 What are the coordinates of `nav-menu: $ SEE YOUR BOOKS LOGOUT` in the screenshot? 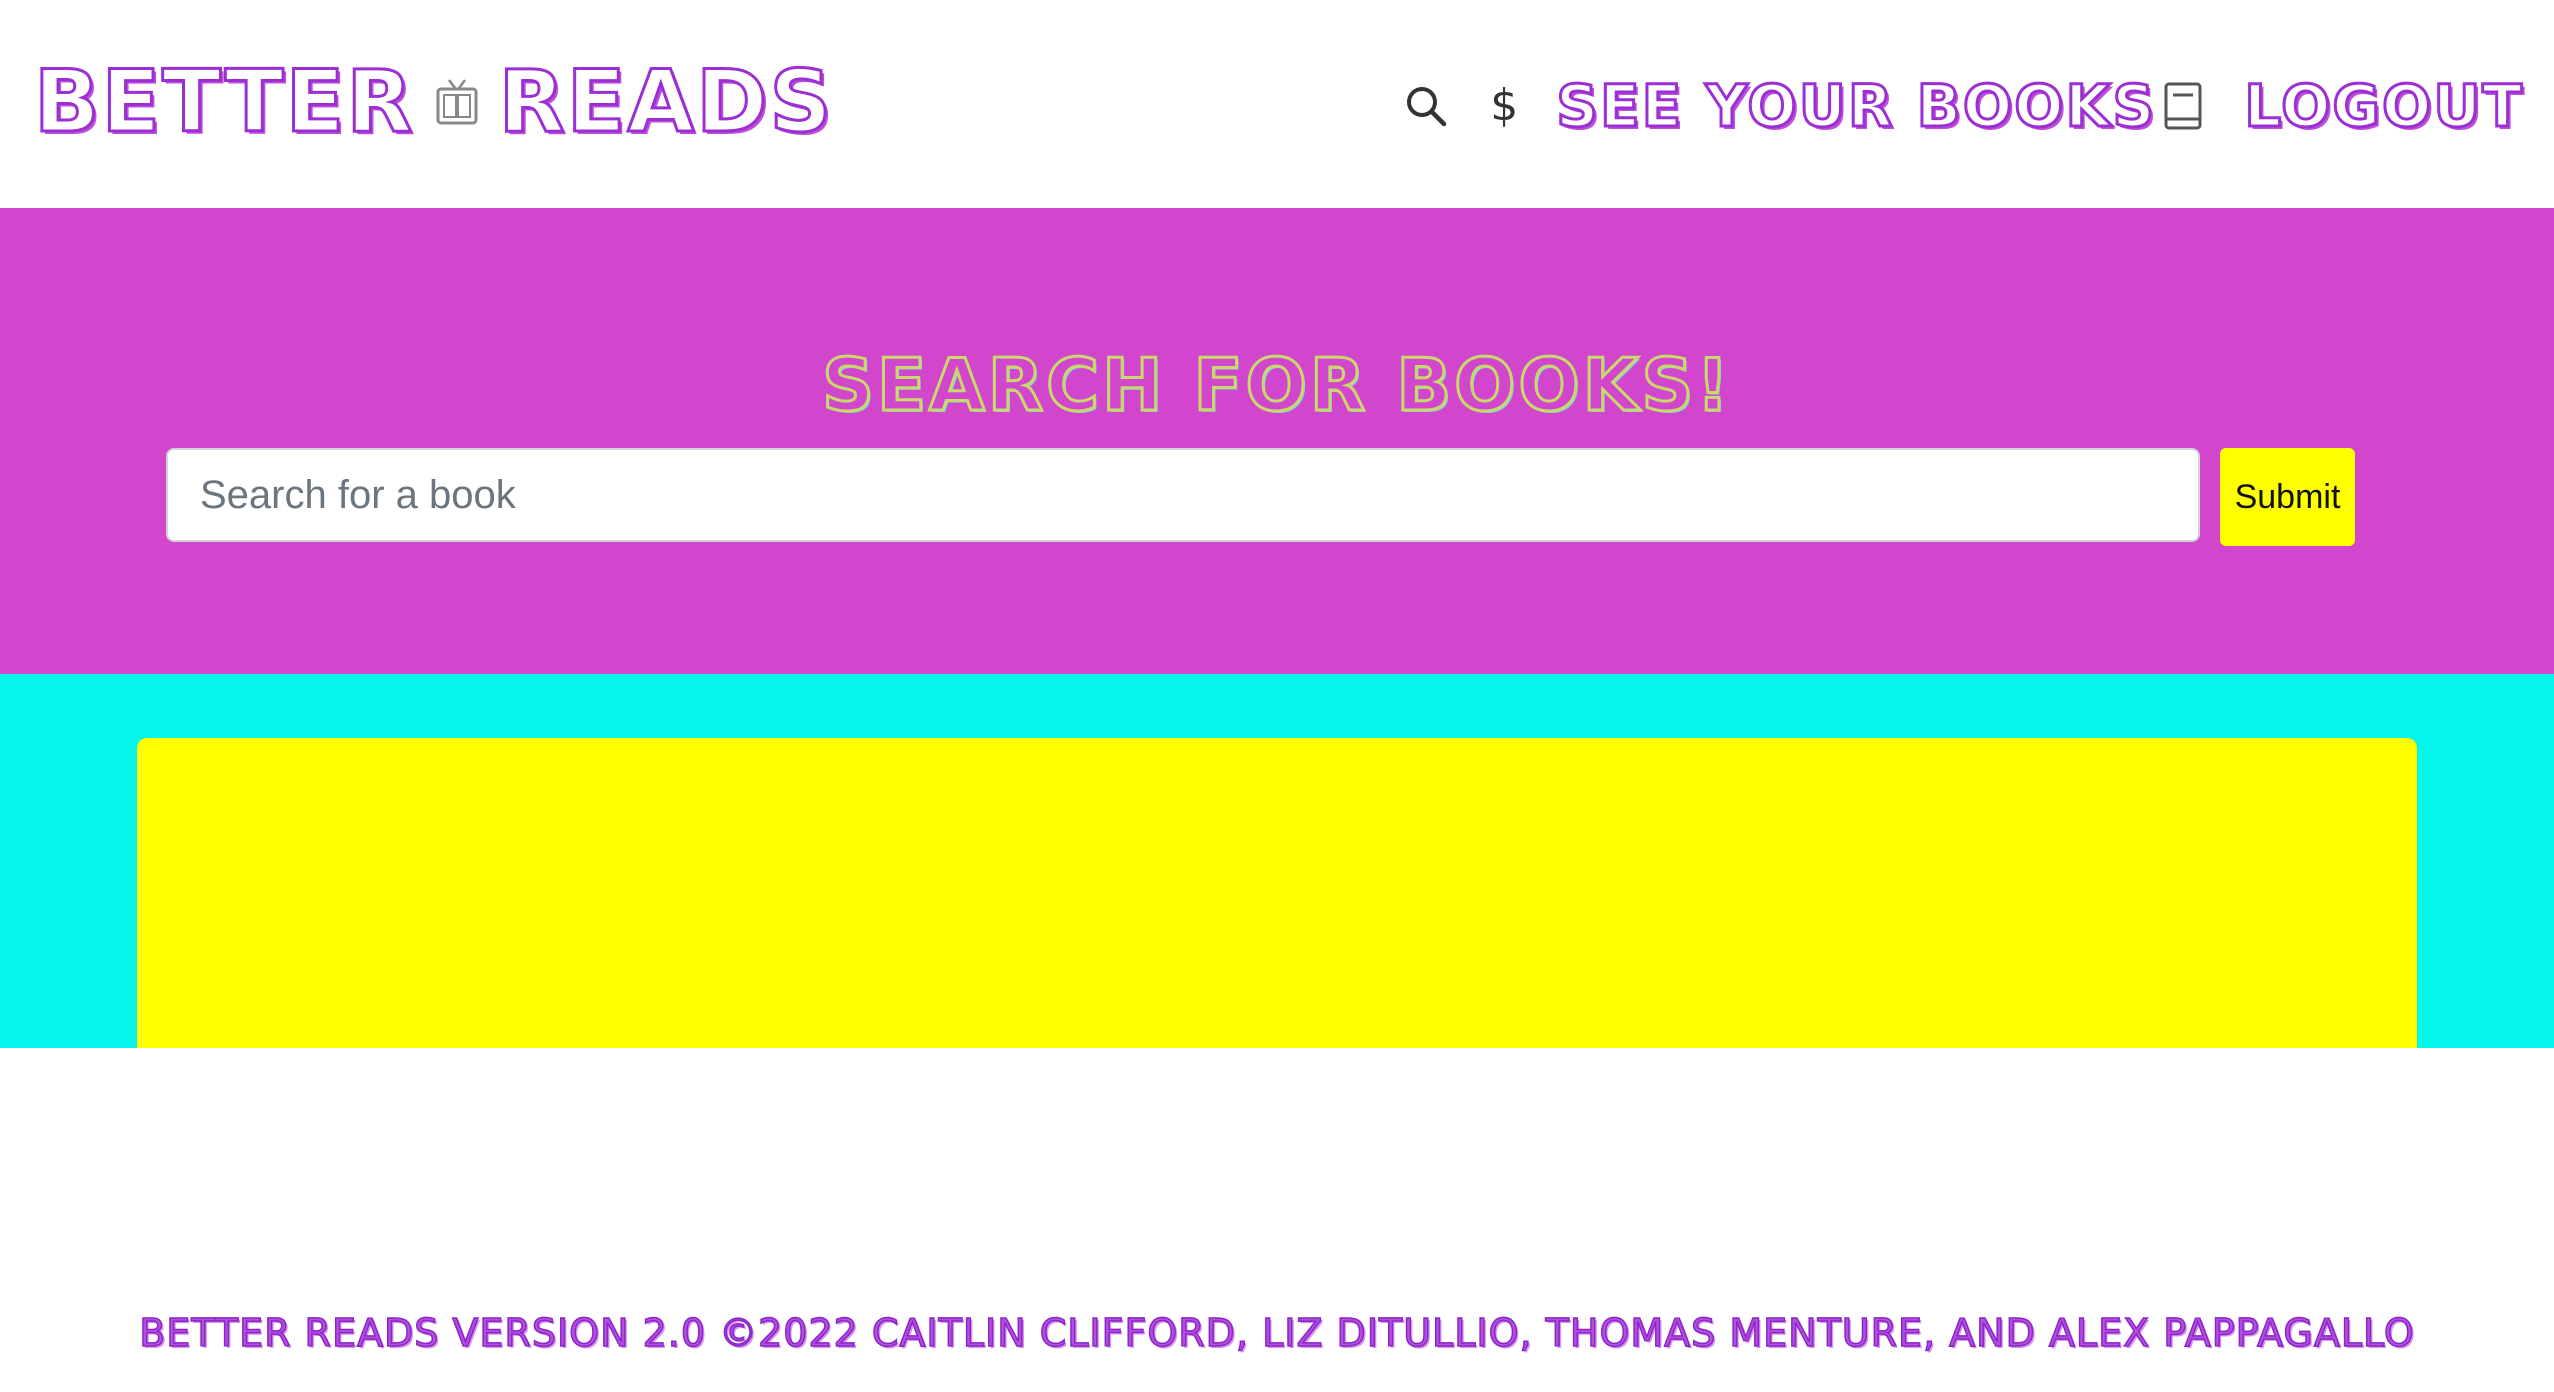 It's located at (1962, 106).